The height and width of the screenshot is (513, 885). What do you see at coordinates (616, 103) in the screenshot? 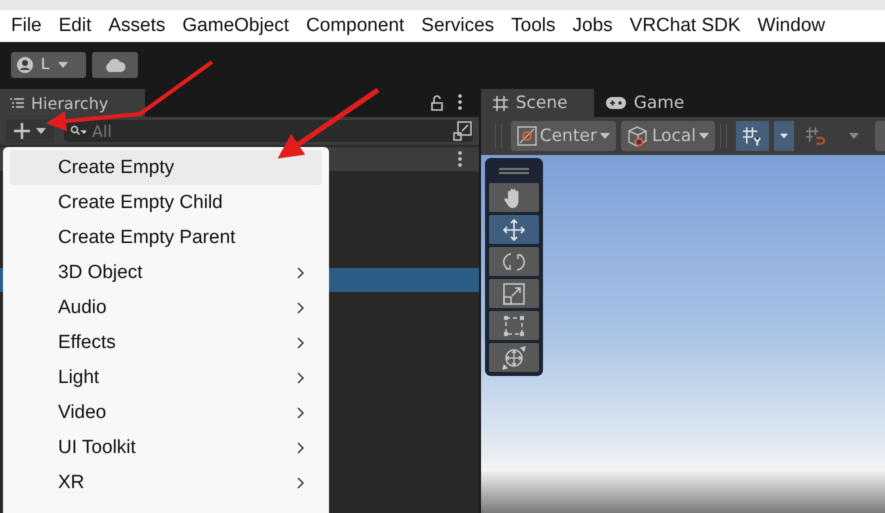
I see `gamepad-icon` at bounding box center [616, 103].